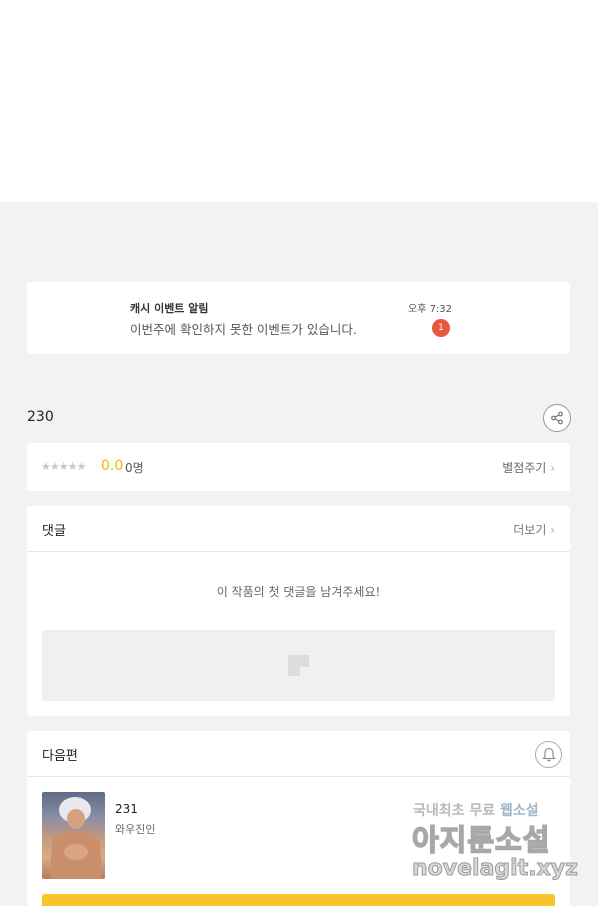 The width and height of the screenshot is (598, 906). What do you see at coordinates (453, 840) in the screenshot?
I see `watermark-line2-a: 아지툰` at bounding box center [453, 840].